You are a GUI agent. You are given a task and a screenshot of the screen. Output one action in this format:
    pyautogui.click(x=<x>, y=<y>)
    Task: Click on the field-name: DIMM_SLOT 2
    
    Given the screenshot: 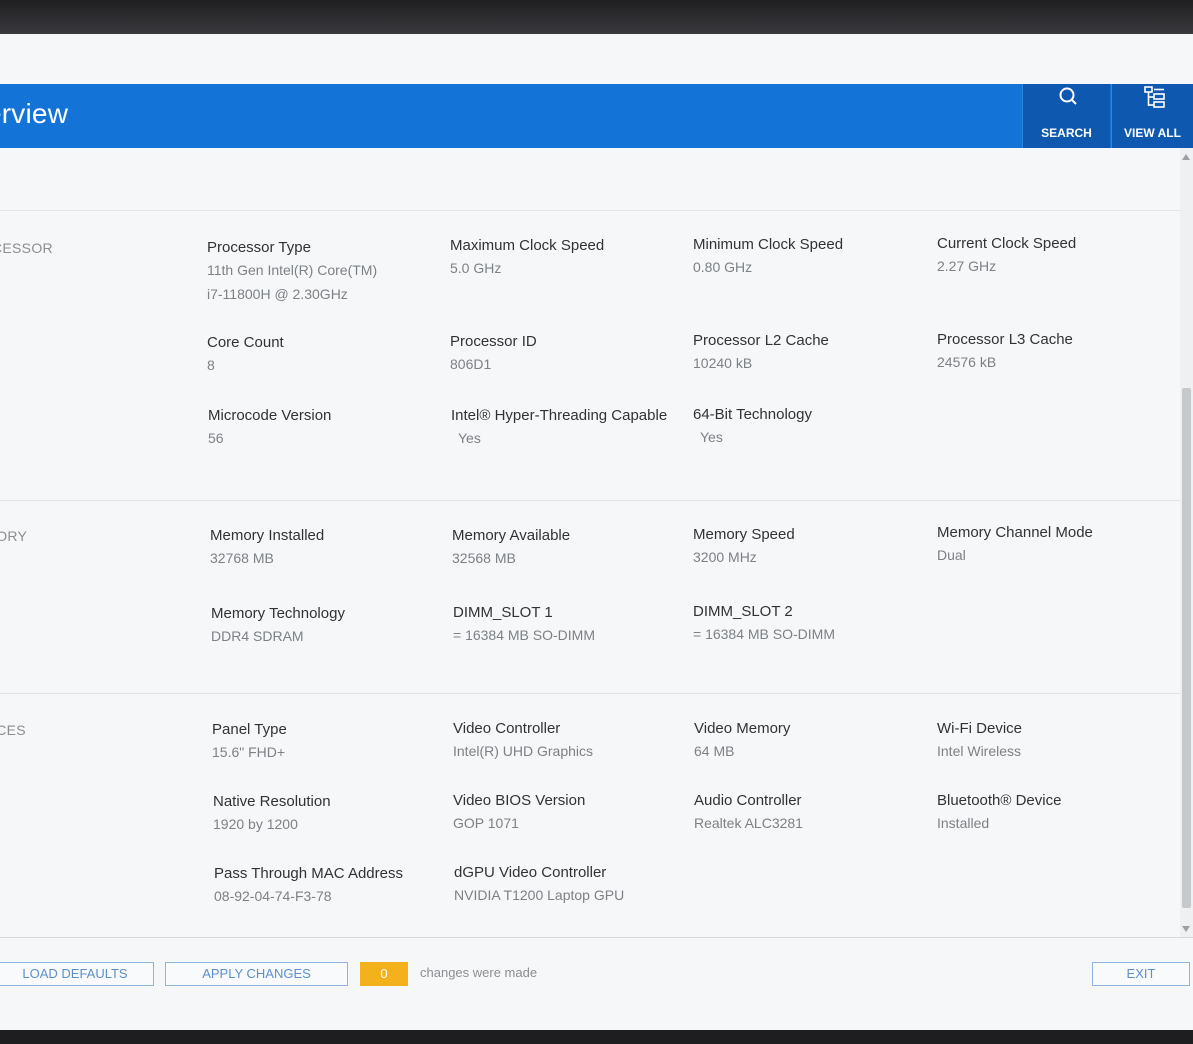 What is the action you would take?
    pyautogui.click(x=743, y=611)
    